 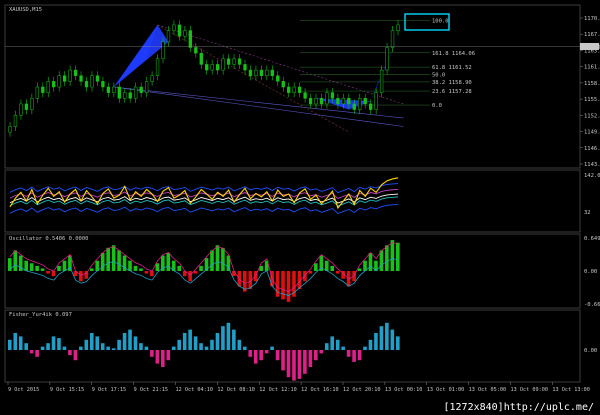 I want to click on price-tick-label: 1161.10, so click(x=592, y=68).